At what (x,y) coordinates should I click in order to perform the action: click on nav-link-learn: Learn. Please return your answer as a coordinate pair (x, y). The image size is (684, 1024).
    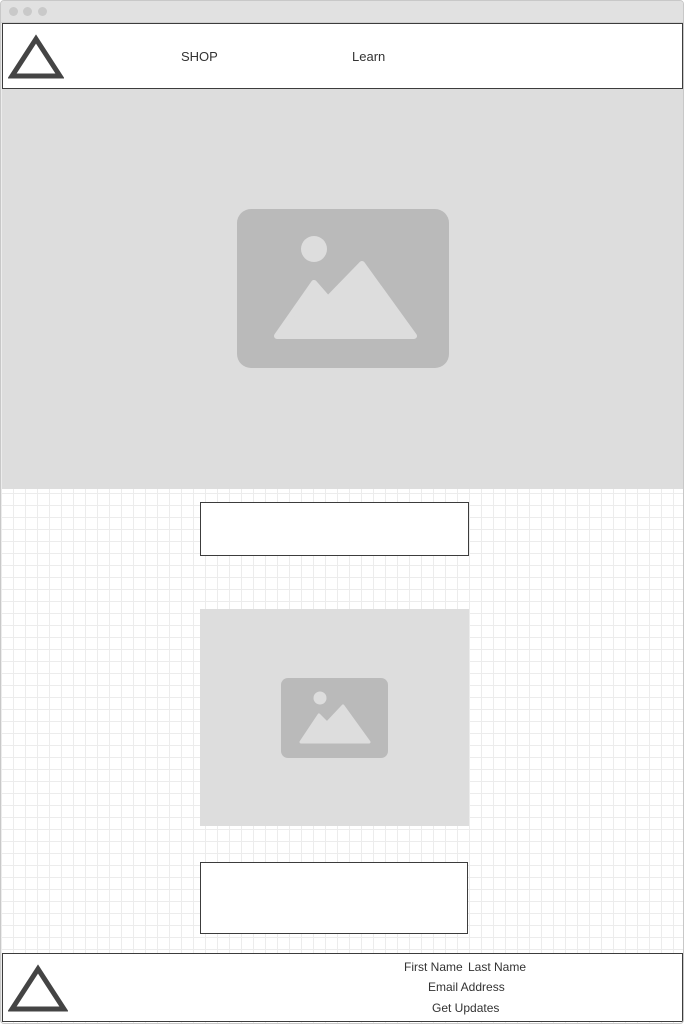
    Looking at the image, I should click on (368, 56).